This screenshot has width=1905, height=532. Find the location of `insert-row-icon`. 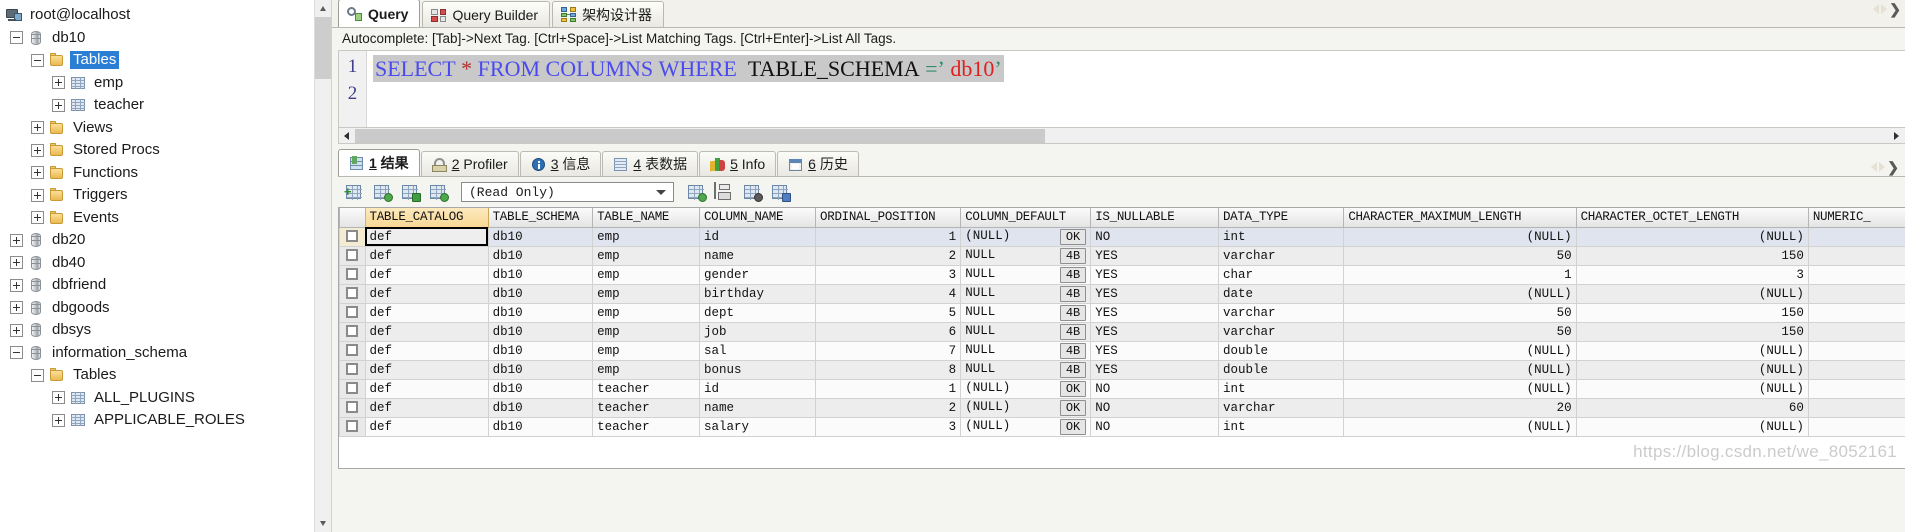

insert-row-icon is located at coordinates (438, 192).